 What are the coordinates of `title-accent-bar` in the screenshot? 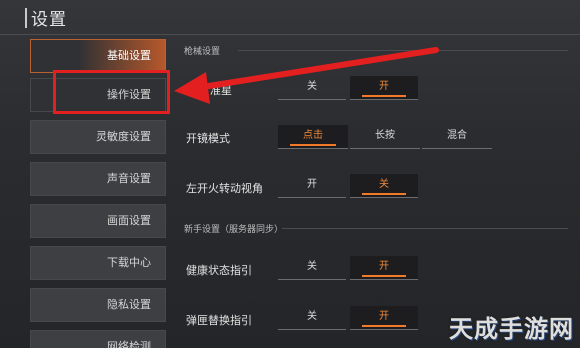 It's located at (26, 18).